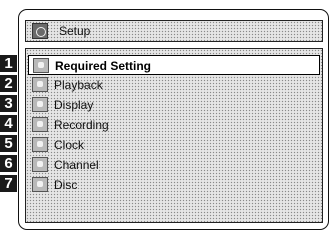  Describe the element at coordinates (76, 165) in the screenshot. I see `menu-item-label: Channel` at that location.